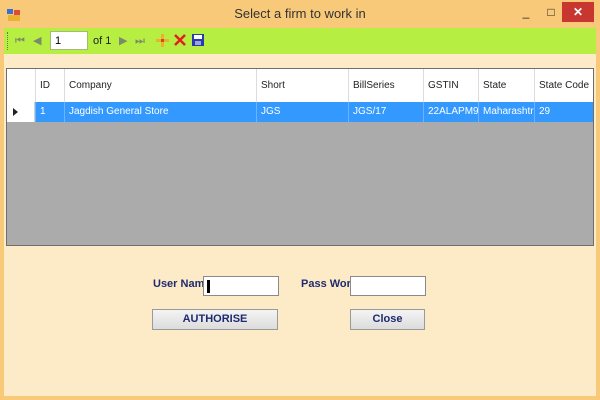 The width and height of the screenshot is (600, 400). I want to click on cell-company: Jagdish General Store, so click(160, 112).